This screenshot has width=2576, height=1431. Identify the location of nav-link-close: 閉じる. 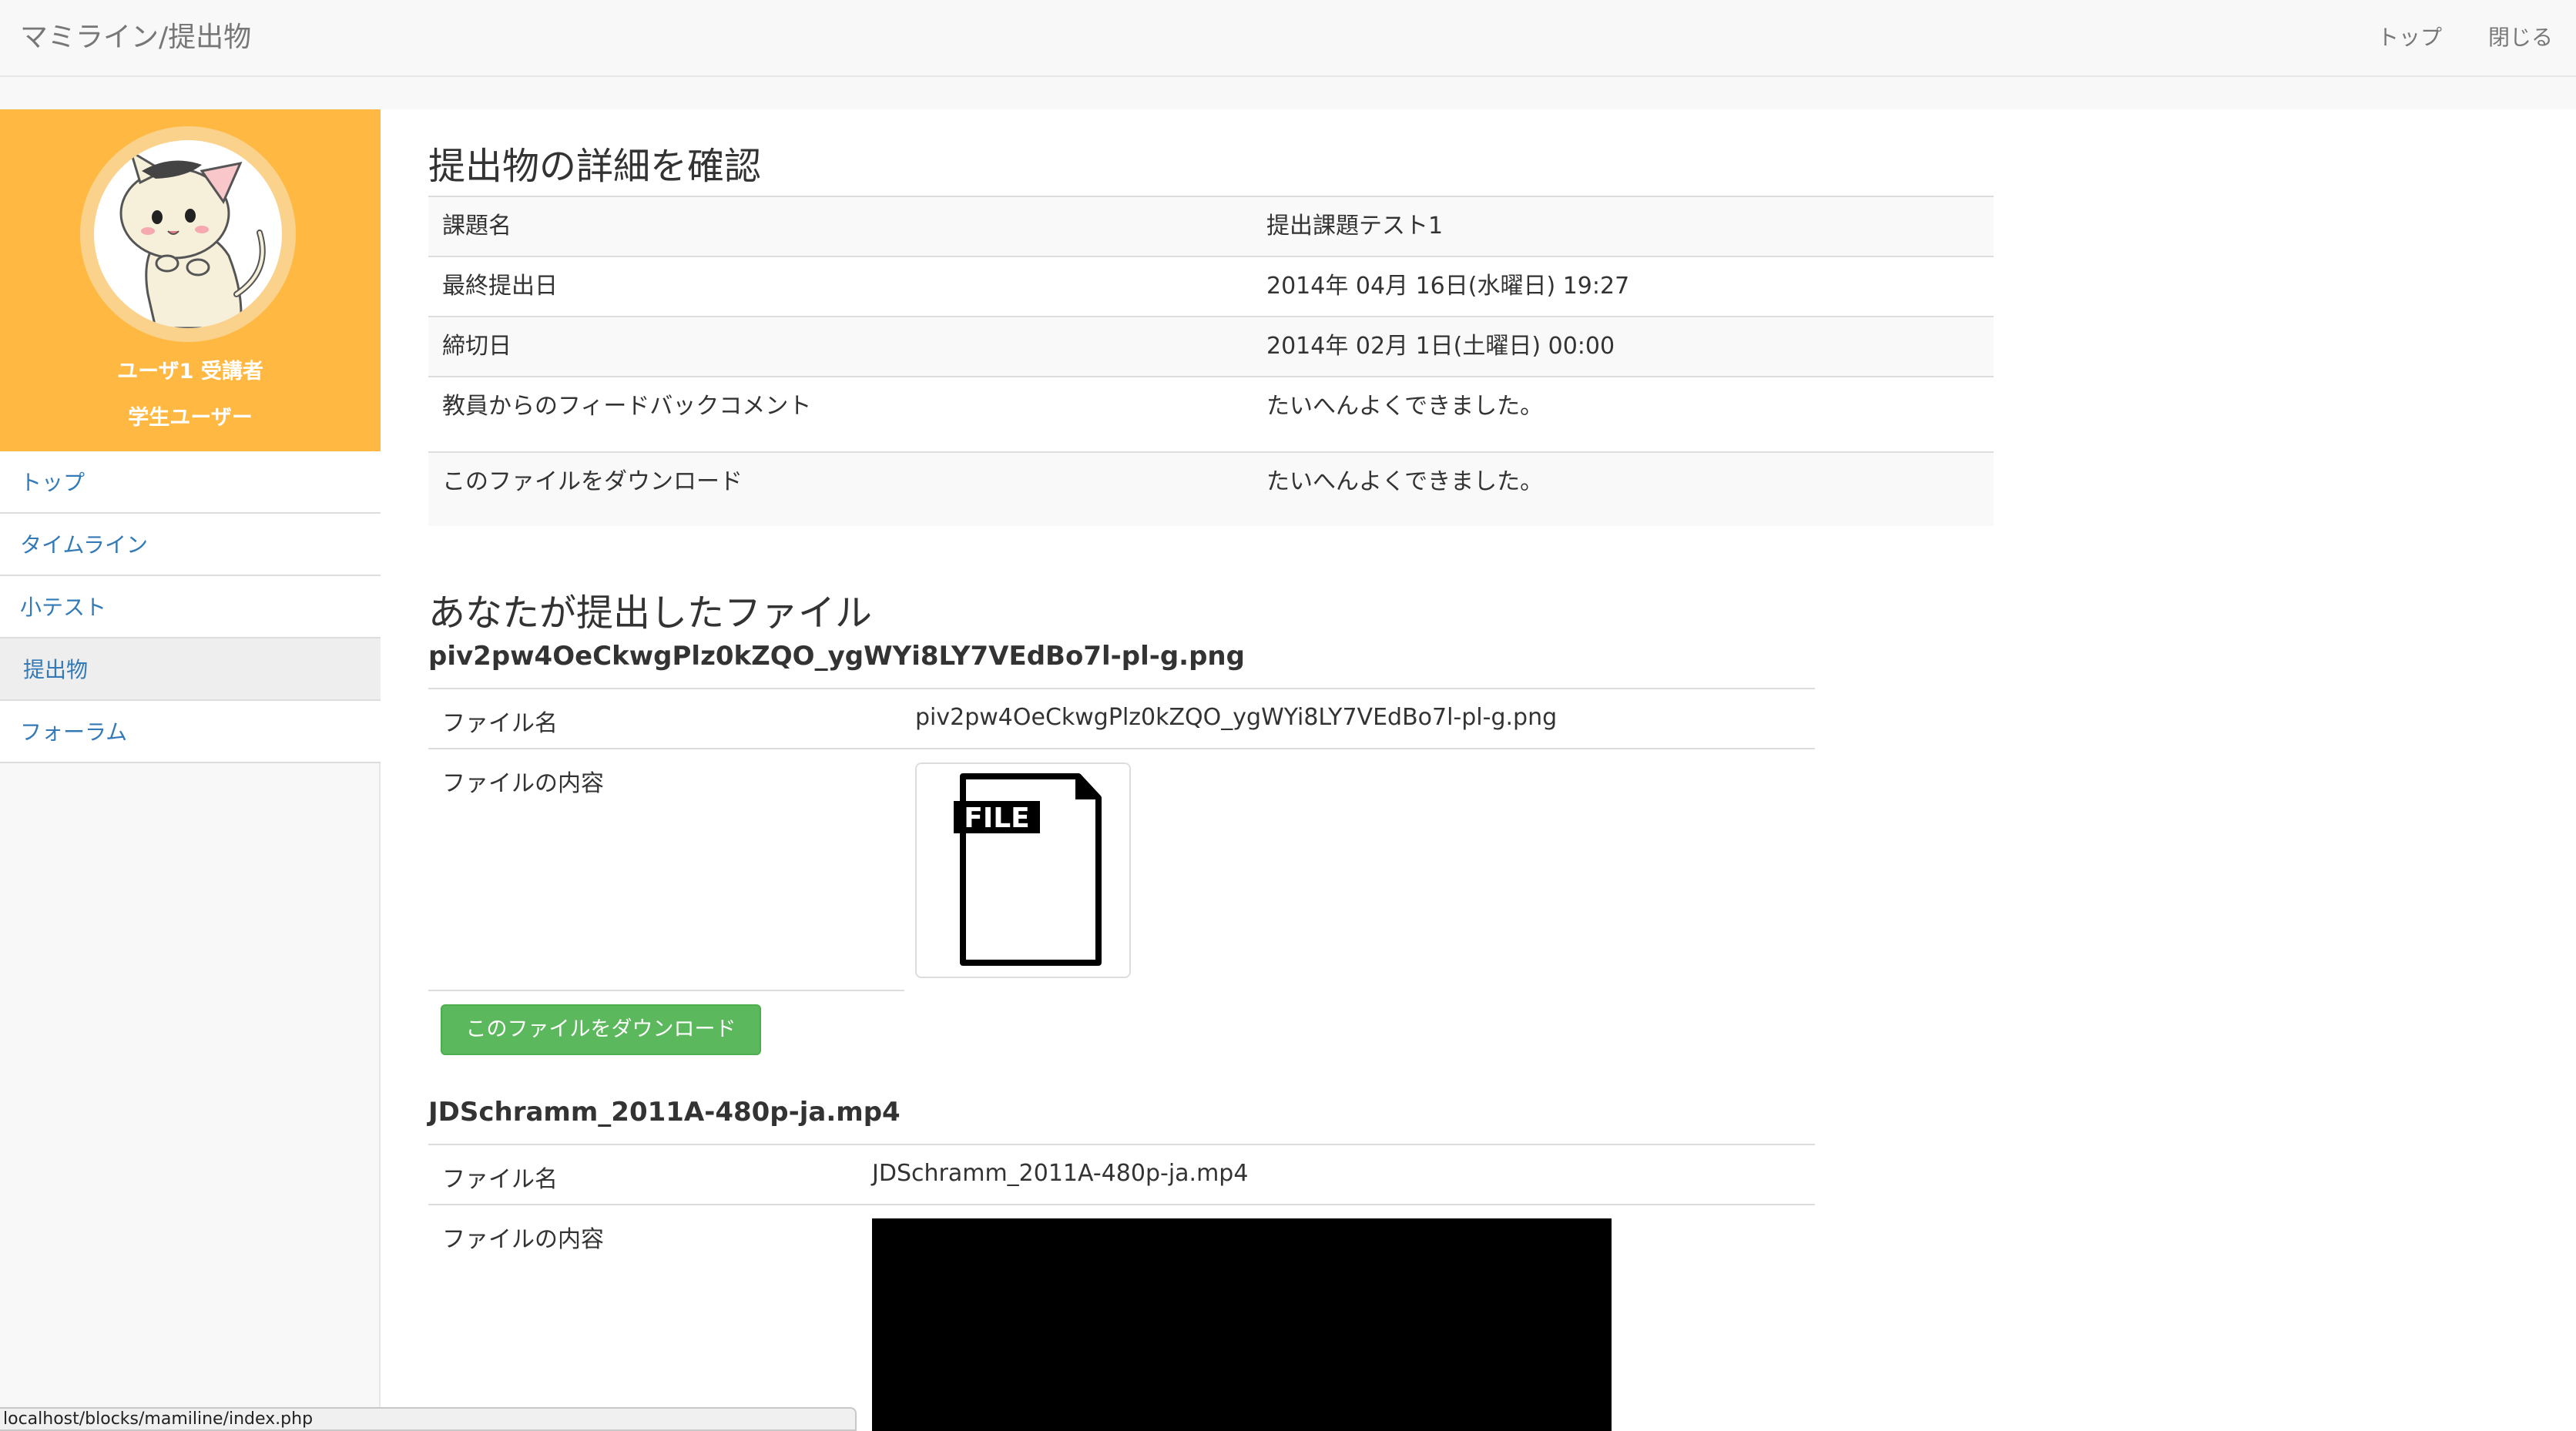
(2520, 37).